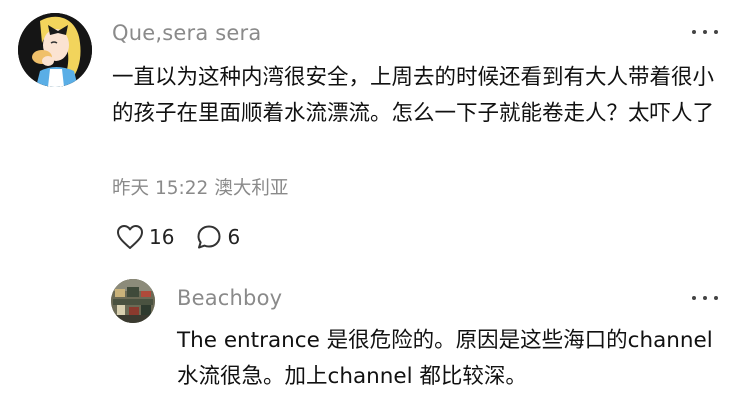 The width and height of the screenshot is (746, 400). I want to click on reply-username: Beachboy, so click(229, 298).